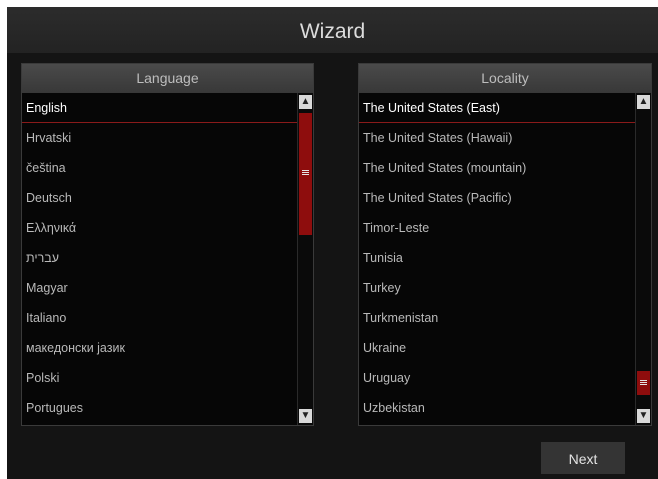 This screenshot has height=479, width=658. Describe the element at coordinates (159, 318) in the screenshot. I see `language-item-italiano: Italiano` at that location.